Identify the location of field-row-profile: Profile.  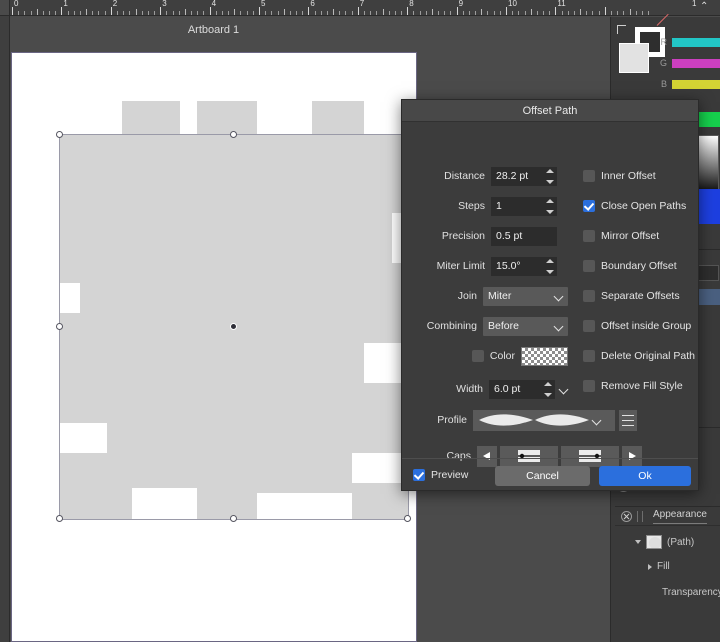
(519, 420).